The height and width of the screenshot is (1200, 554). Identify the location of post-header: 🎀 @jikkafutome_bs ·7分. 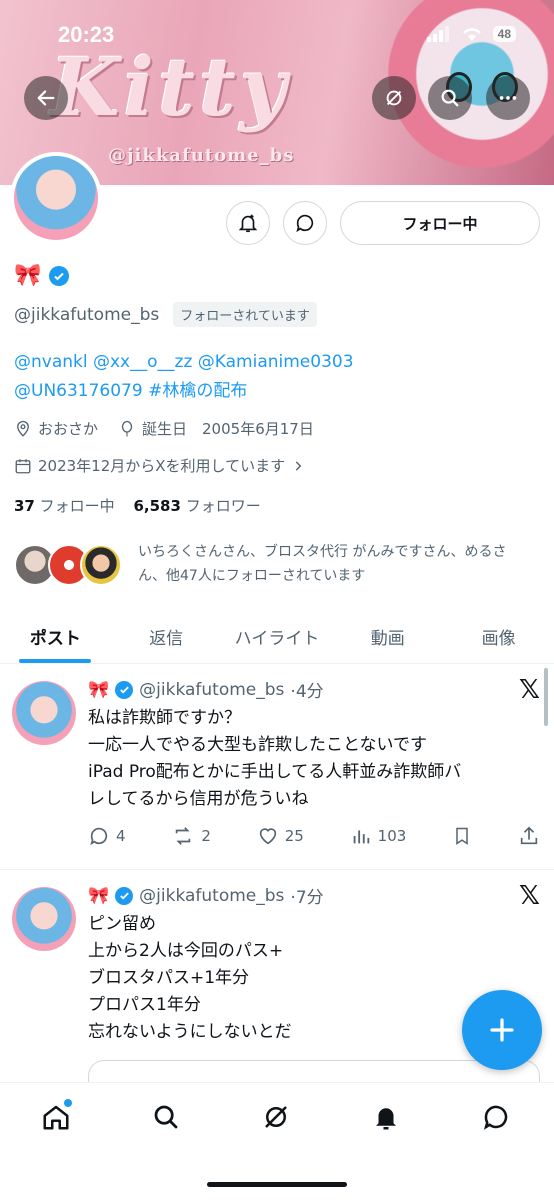
(206, 896).